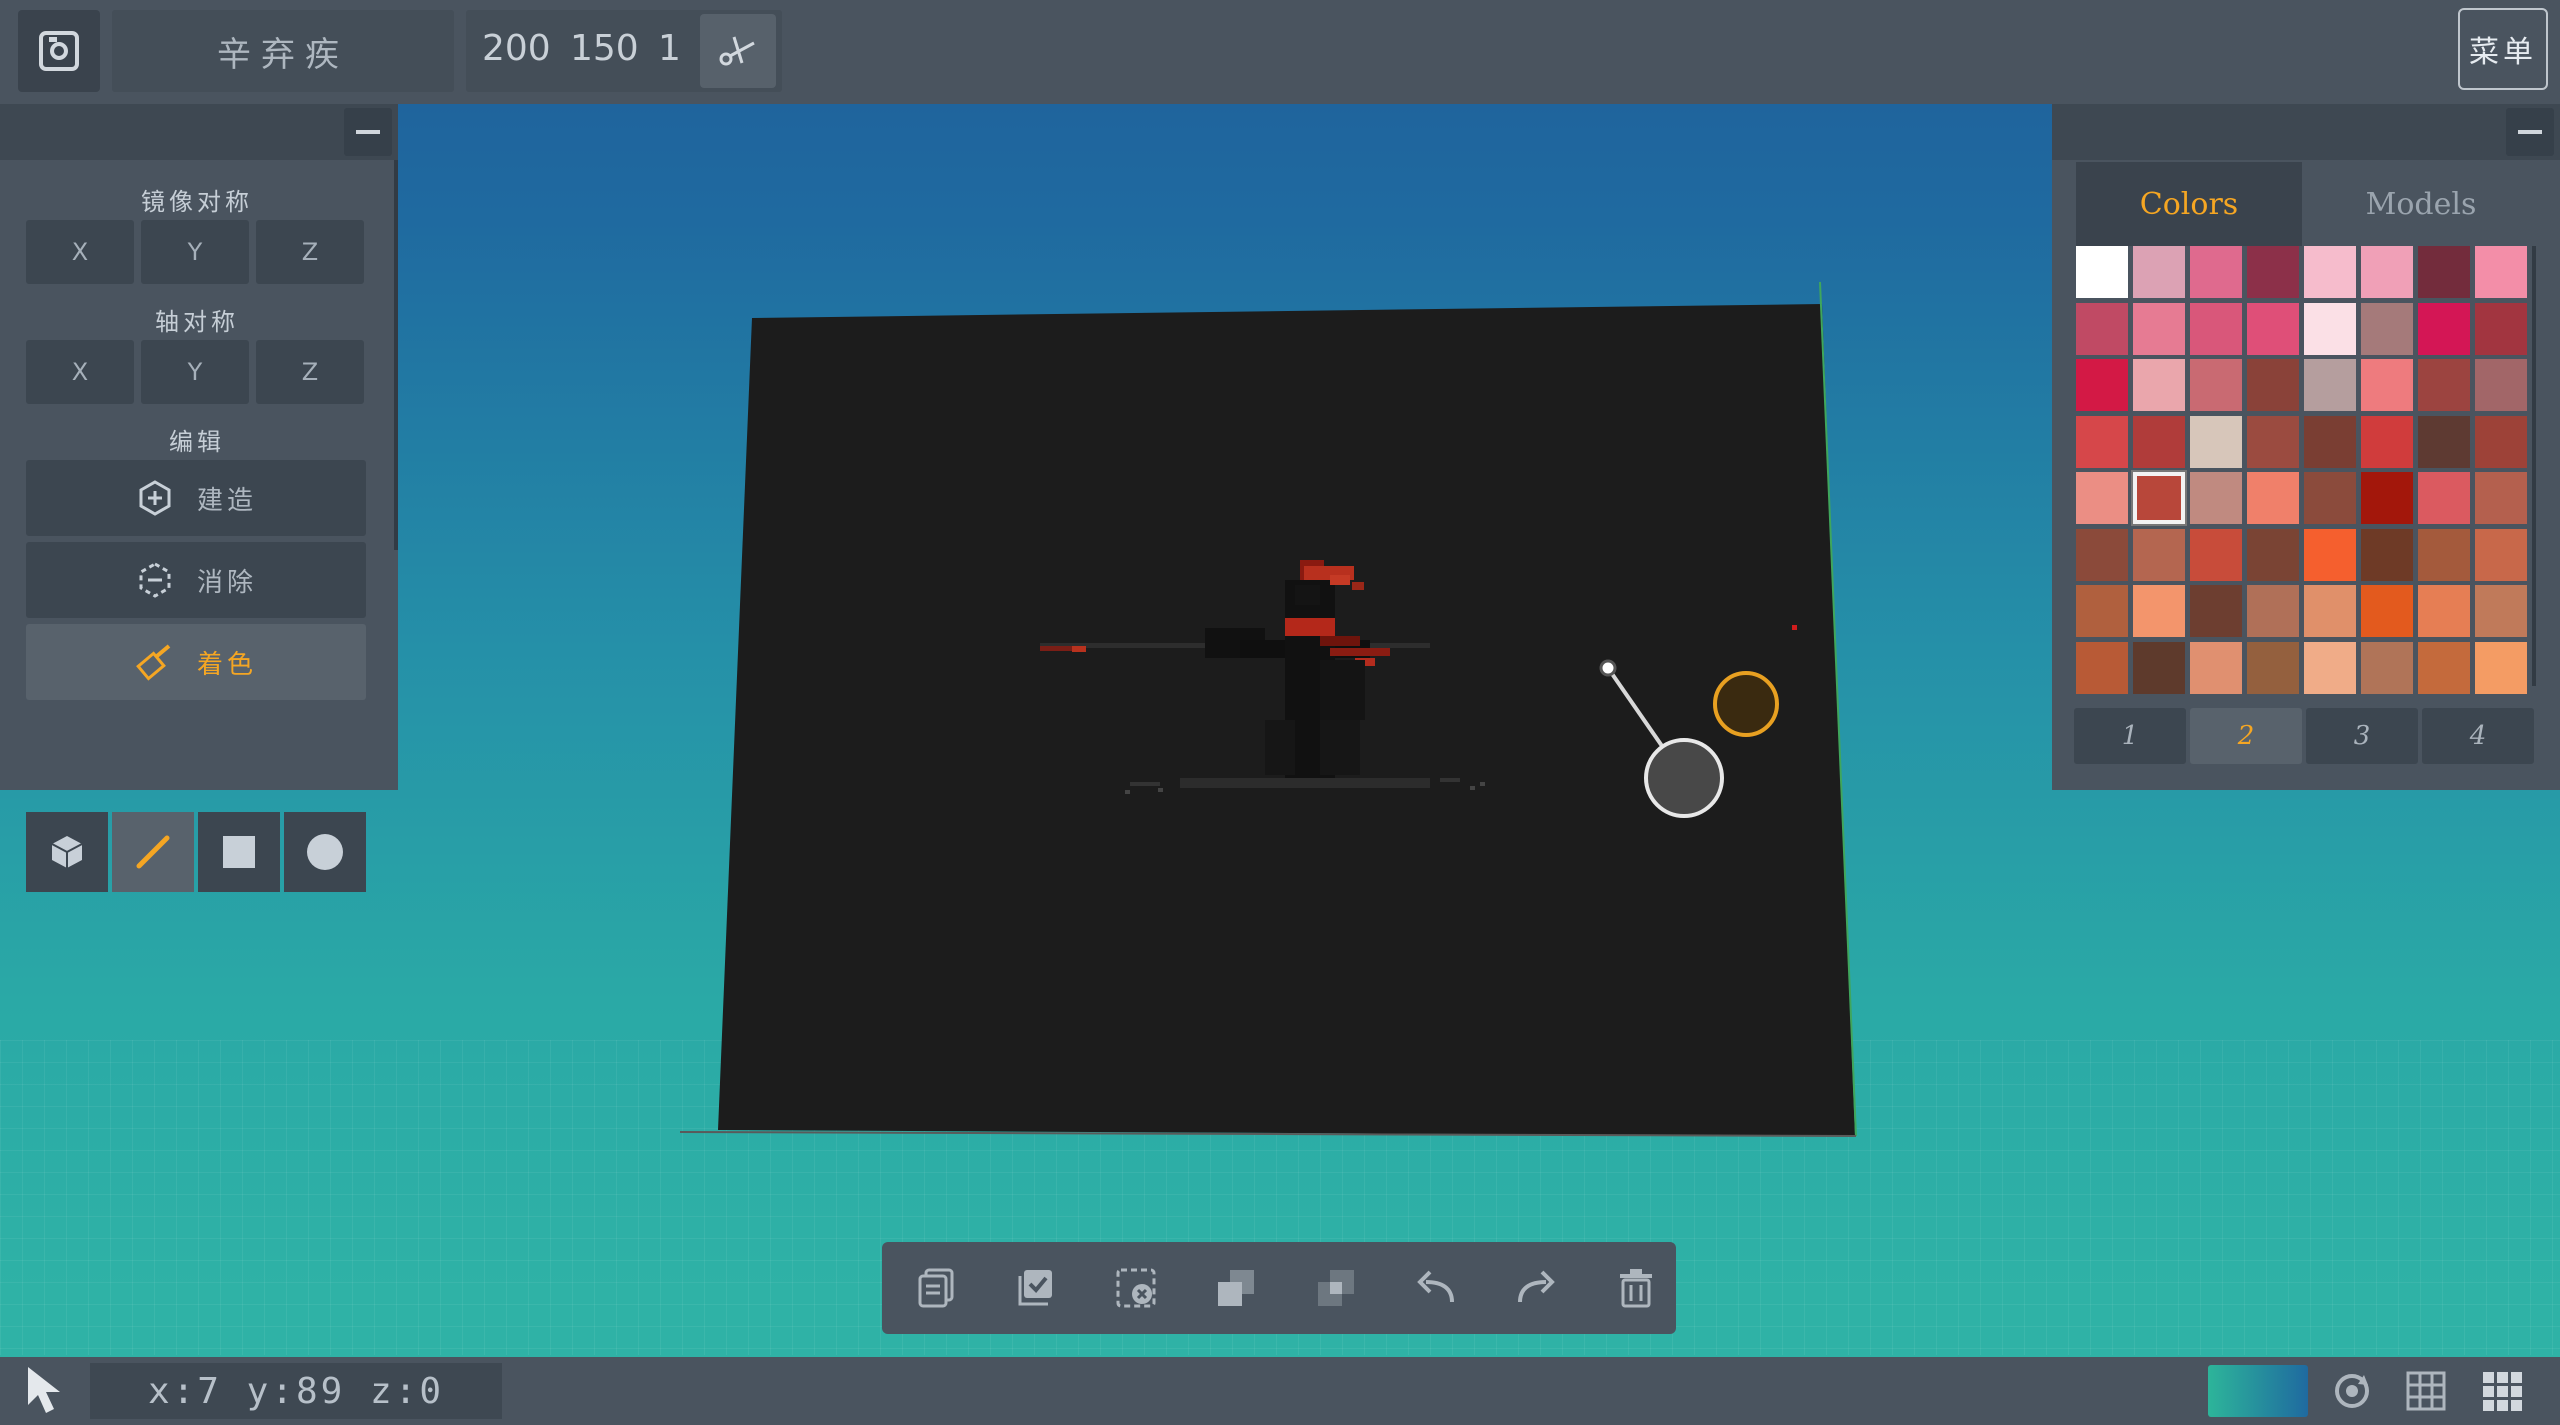 The width and height of the screenshot is (2560, 1425). Describe the element at coordinates (196, 580) in the screenshot. I see `erase-tool-button: 消除` at that location.